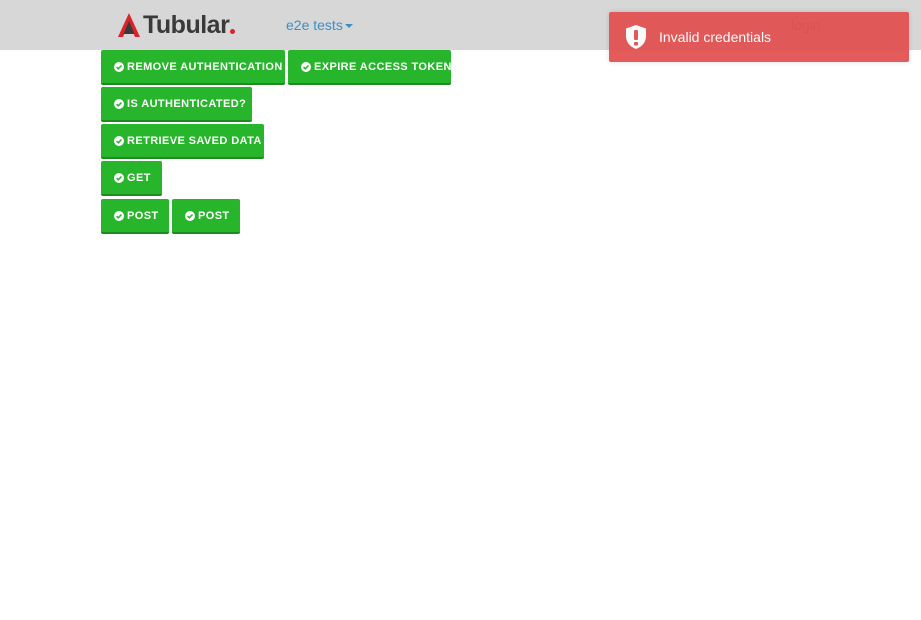 The height and width of the screenshot is (620, 921). What do you see at coordinates (186, 25) in the screenshot?
I see `brand-name: Tubular` at bounding box center [186, 25].